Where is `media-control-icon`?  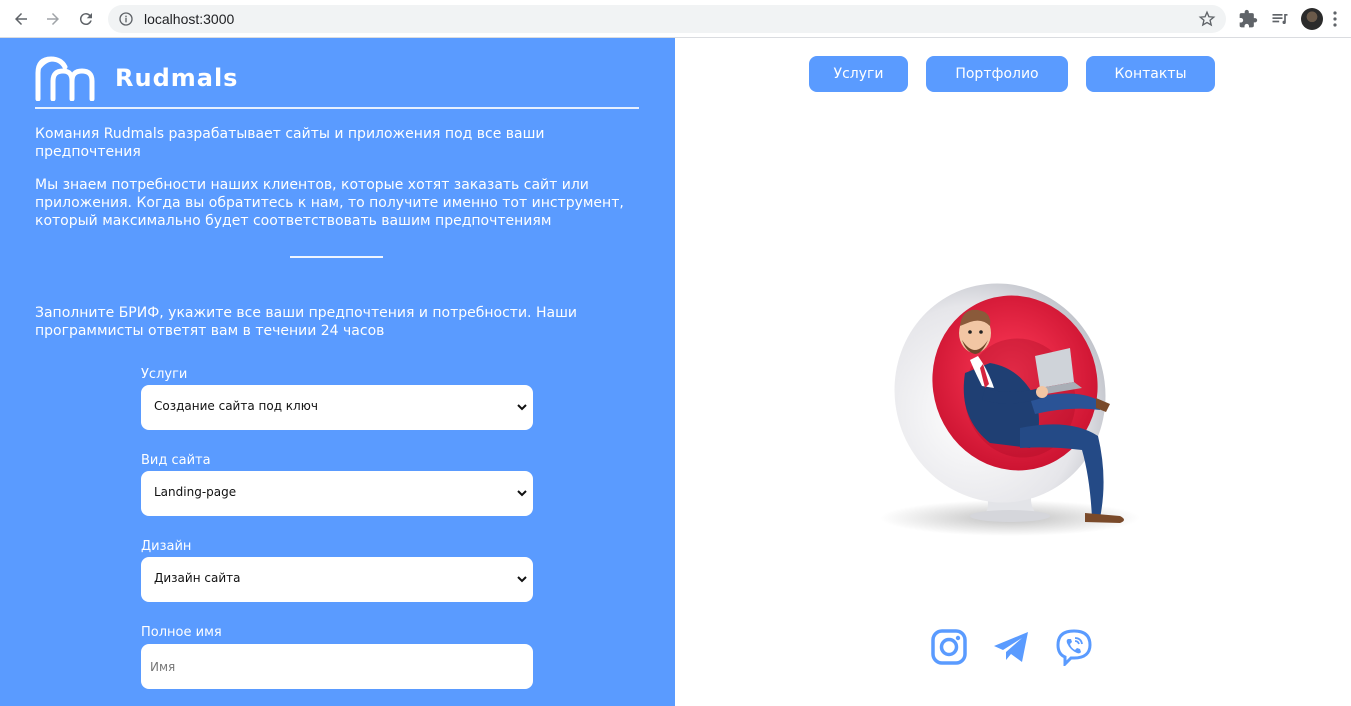 media-control-icon is located at coordinates (1280, 19).